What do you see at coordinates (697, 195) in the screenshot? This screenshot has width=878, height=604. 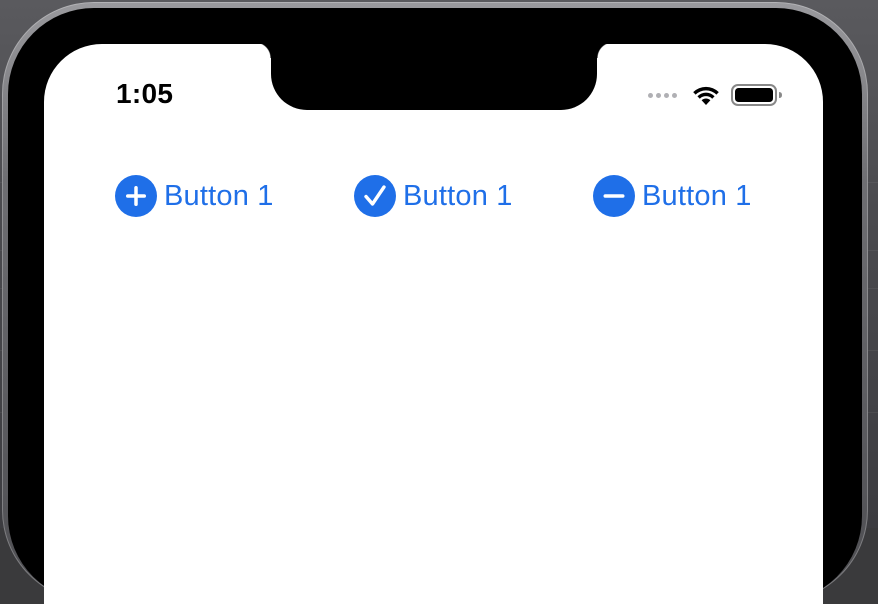 I see `remove-button-label: Button 1` at bounding box center [697, 195].